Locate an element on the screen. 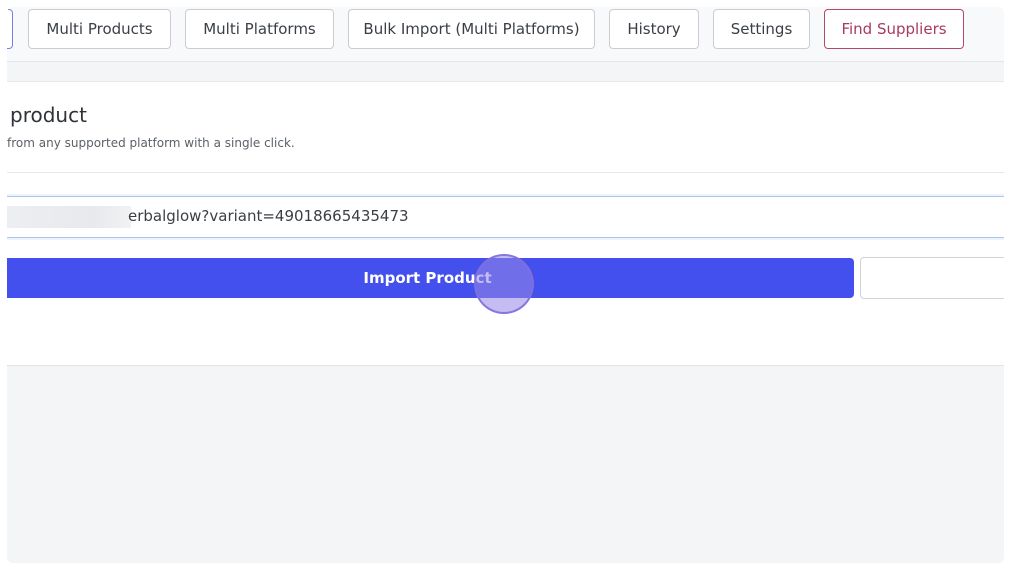 Image resolution: width=1024 pixels, height=569 pixels. find-suppliers-button: Find Suppliers is located at coordinates (894, 29).